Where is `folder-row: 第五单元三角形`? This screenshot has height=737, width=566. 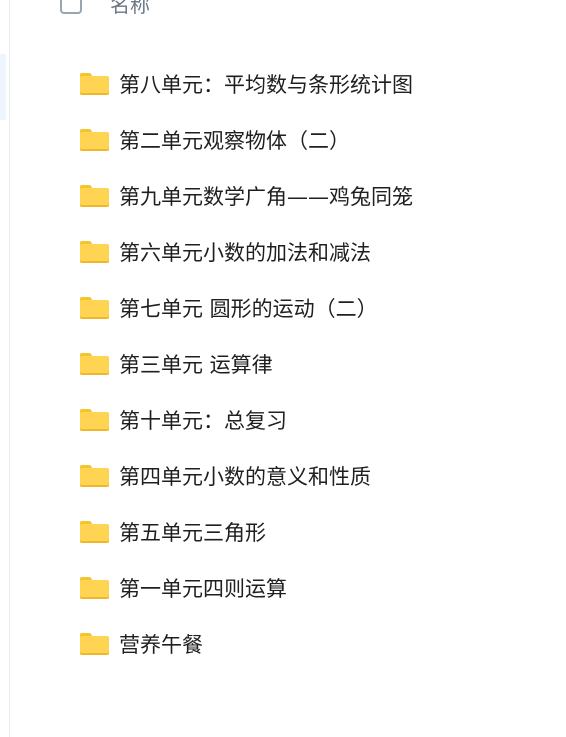
folder-row: 第五单元三角形 is located at coordinates (246, 532).